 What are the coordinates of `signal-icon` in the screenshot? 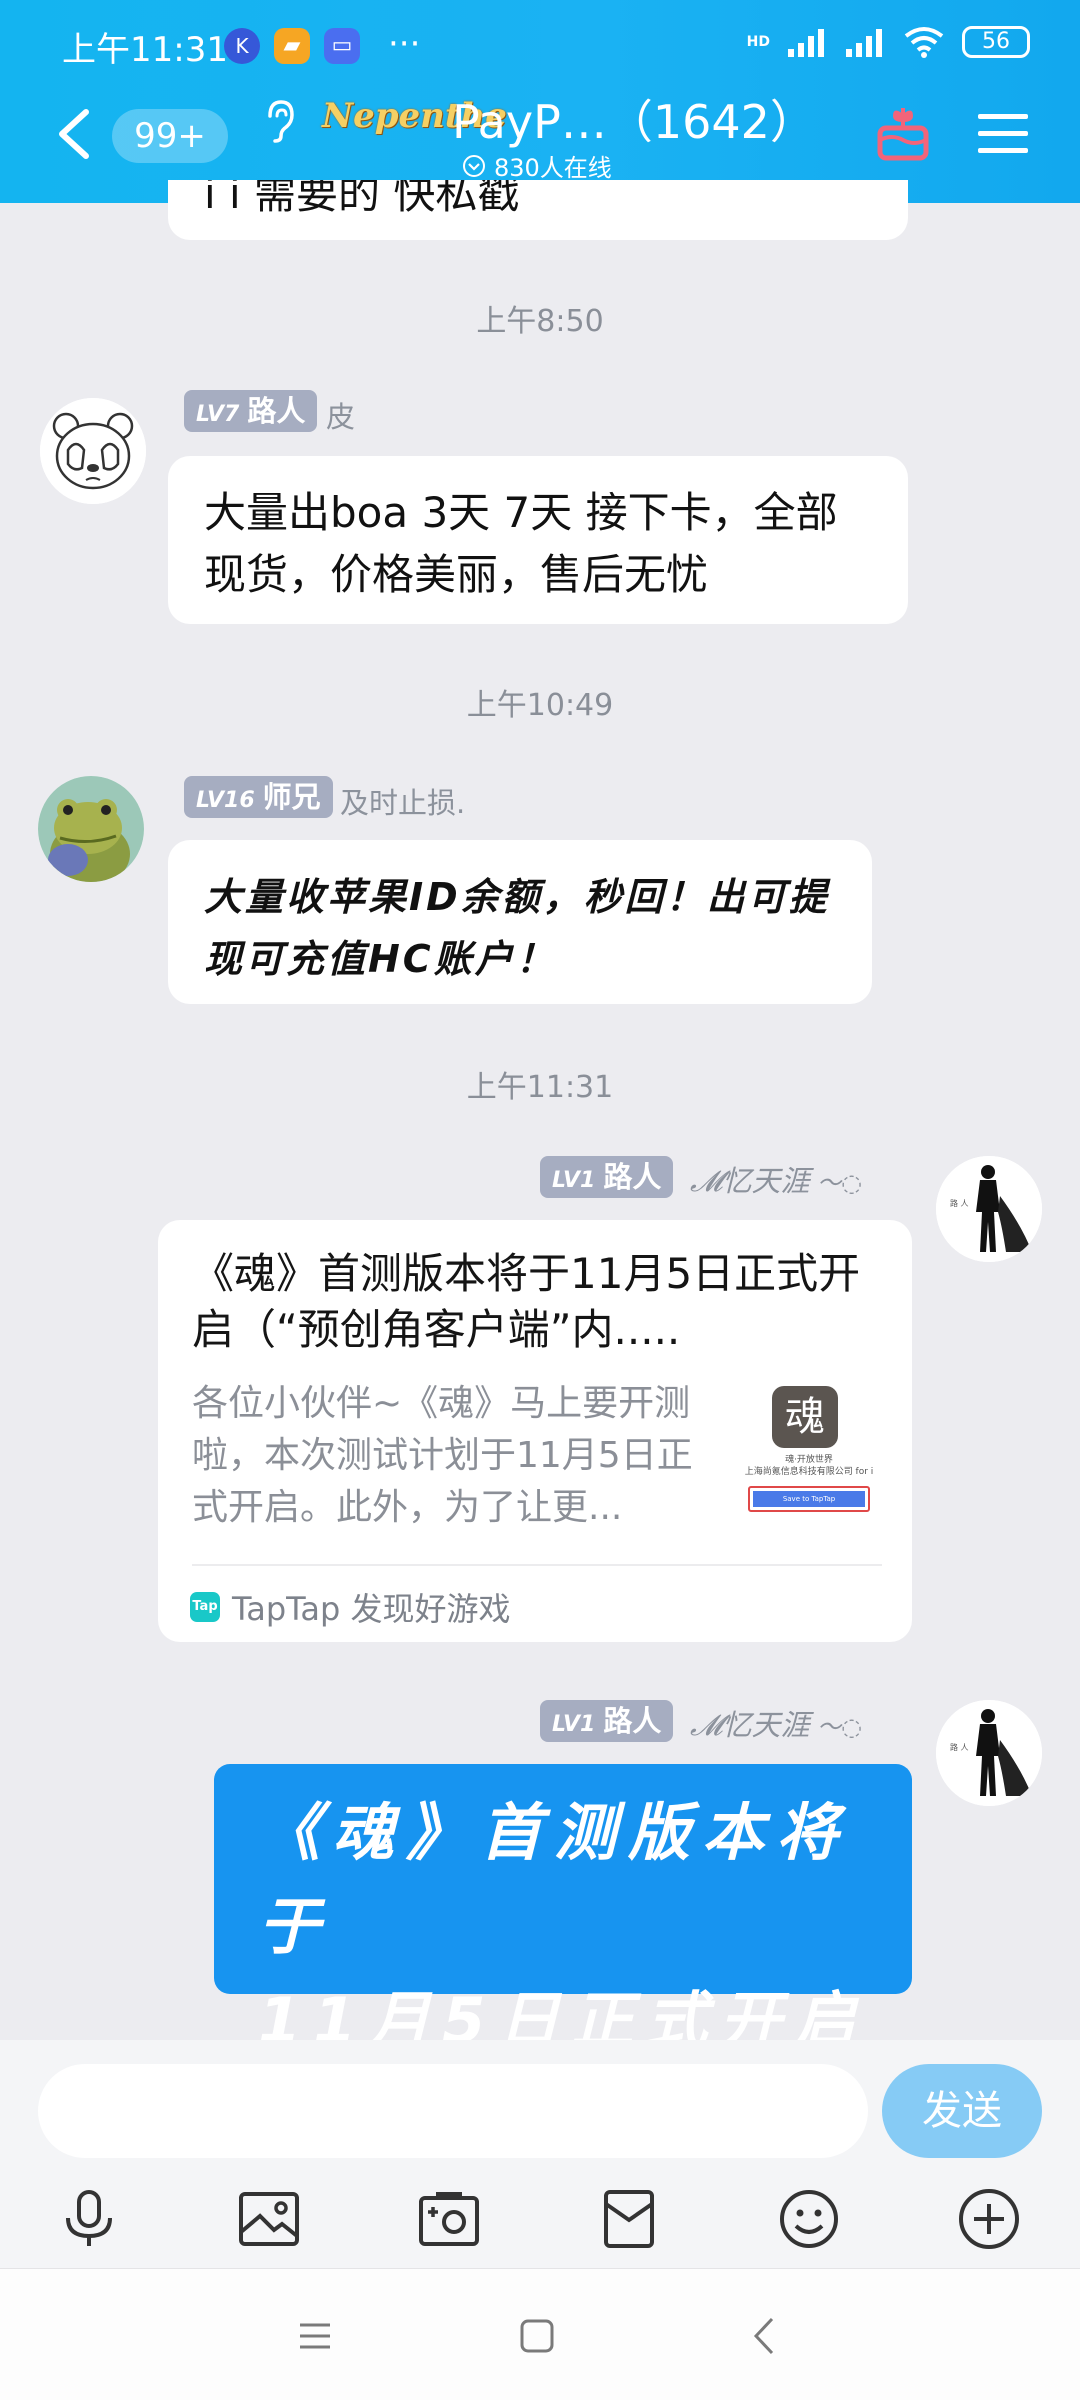 It's located at (806, 43).